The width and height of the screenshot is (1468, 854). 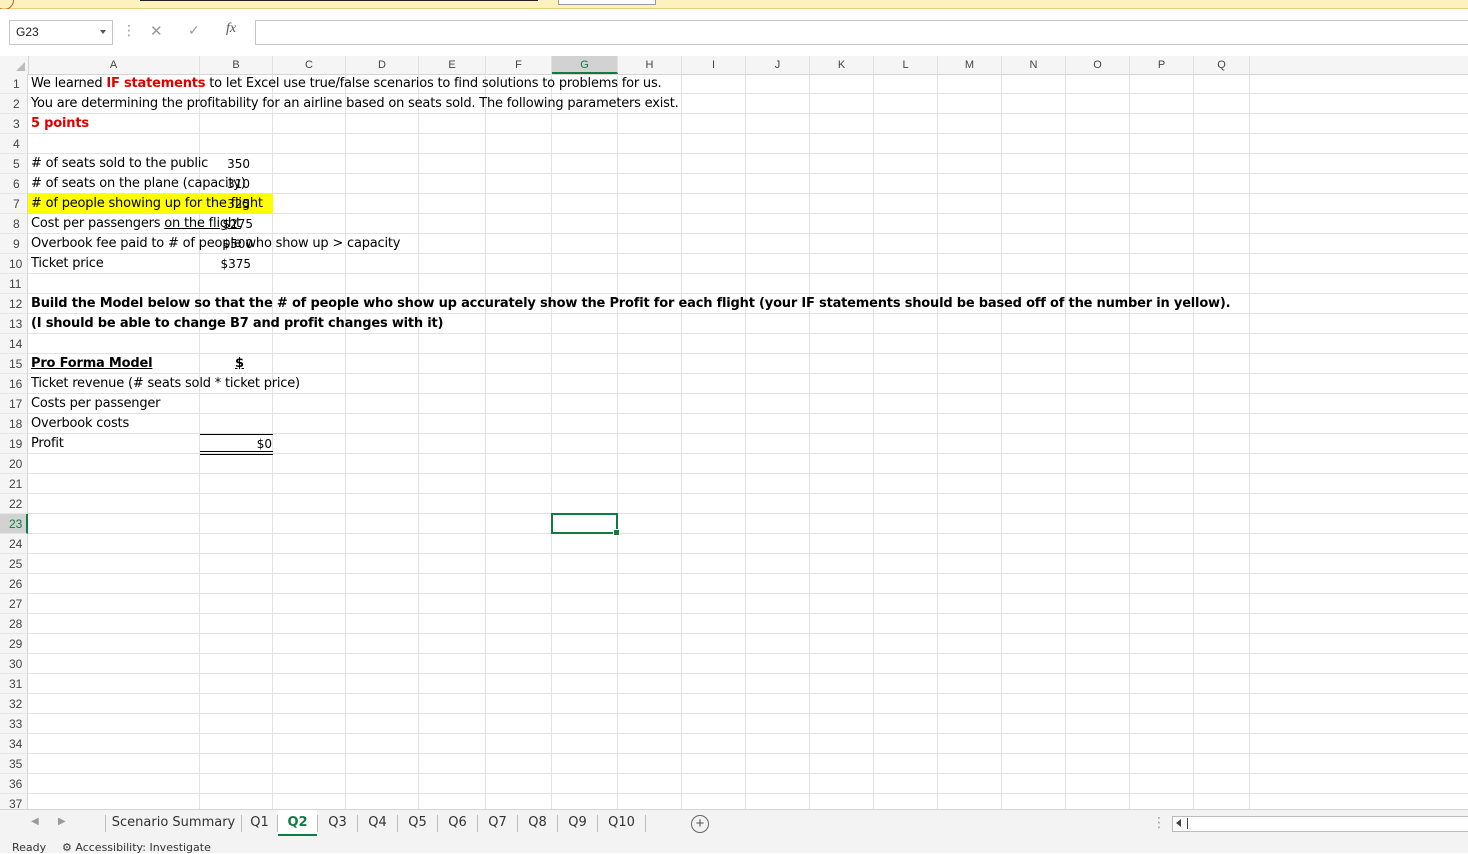 I want to click on row-header-34: 34, so click(x=14, y=744).